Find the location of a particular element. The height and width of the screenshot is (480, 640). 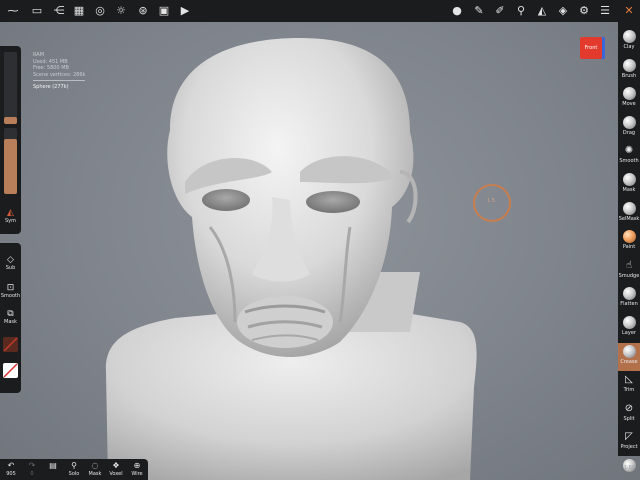

view-cube: Front is located at coordinates (591, 48).